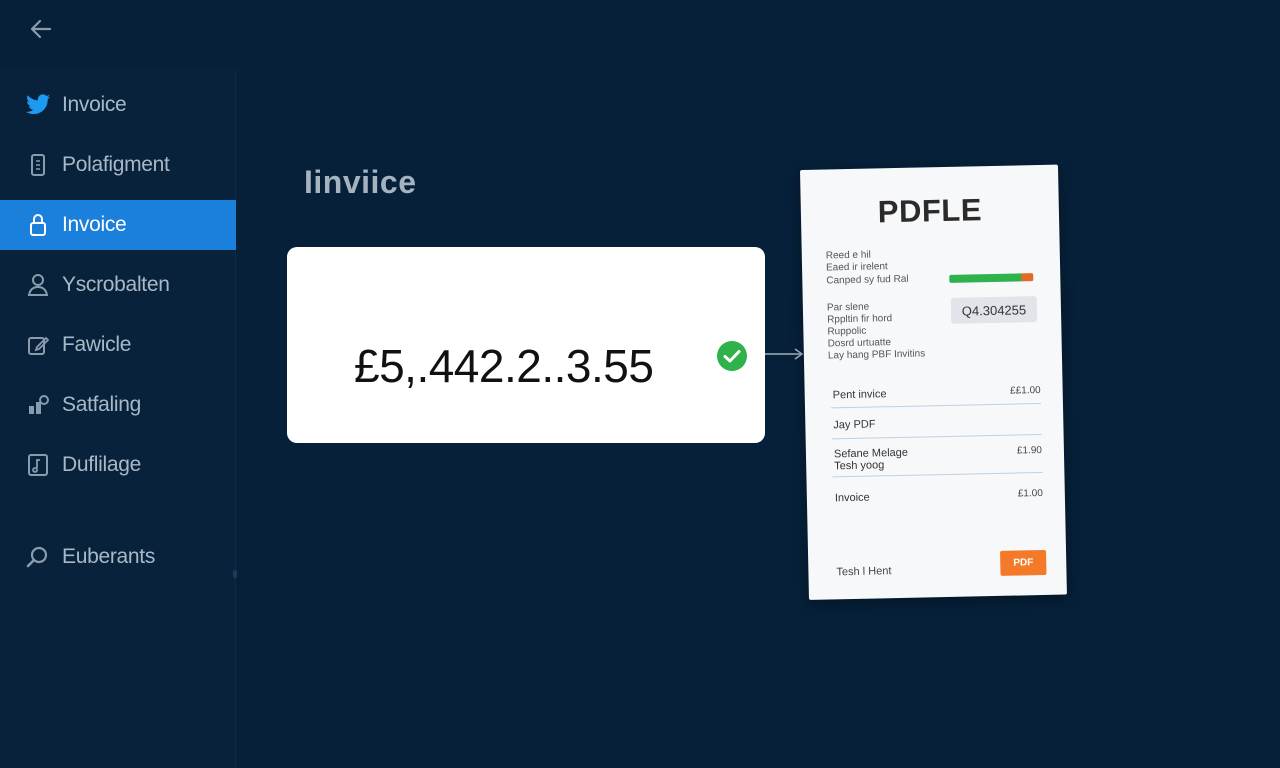  Describe the element at coordinates (38, 165) in the screenshot. I see `document-icon` at that location.